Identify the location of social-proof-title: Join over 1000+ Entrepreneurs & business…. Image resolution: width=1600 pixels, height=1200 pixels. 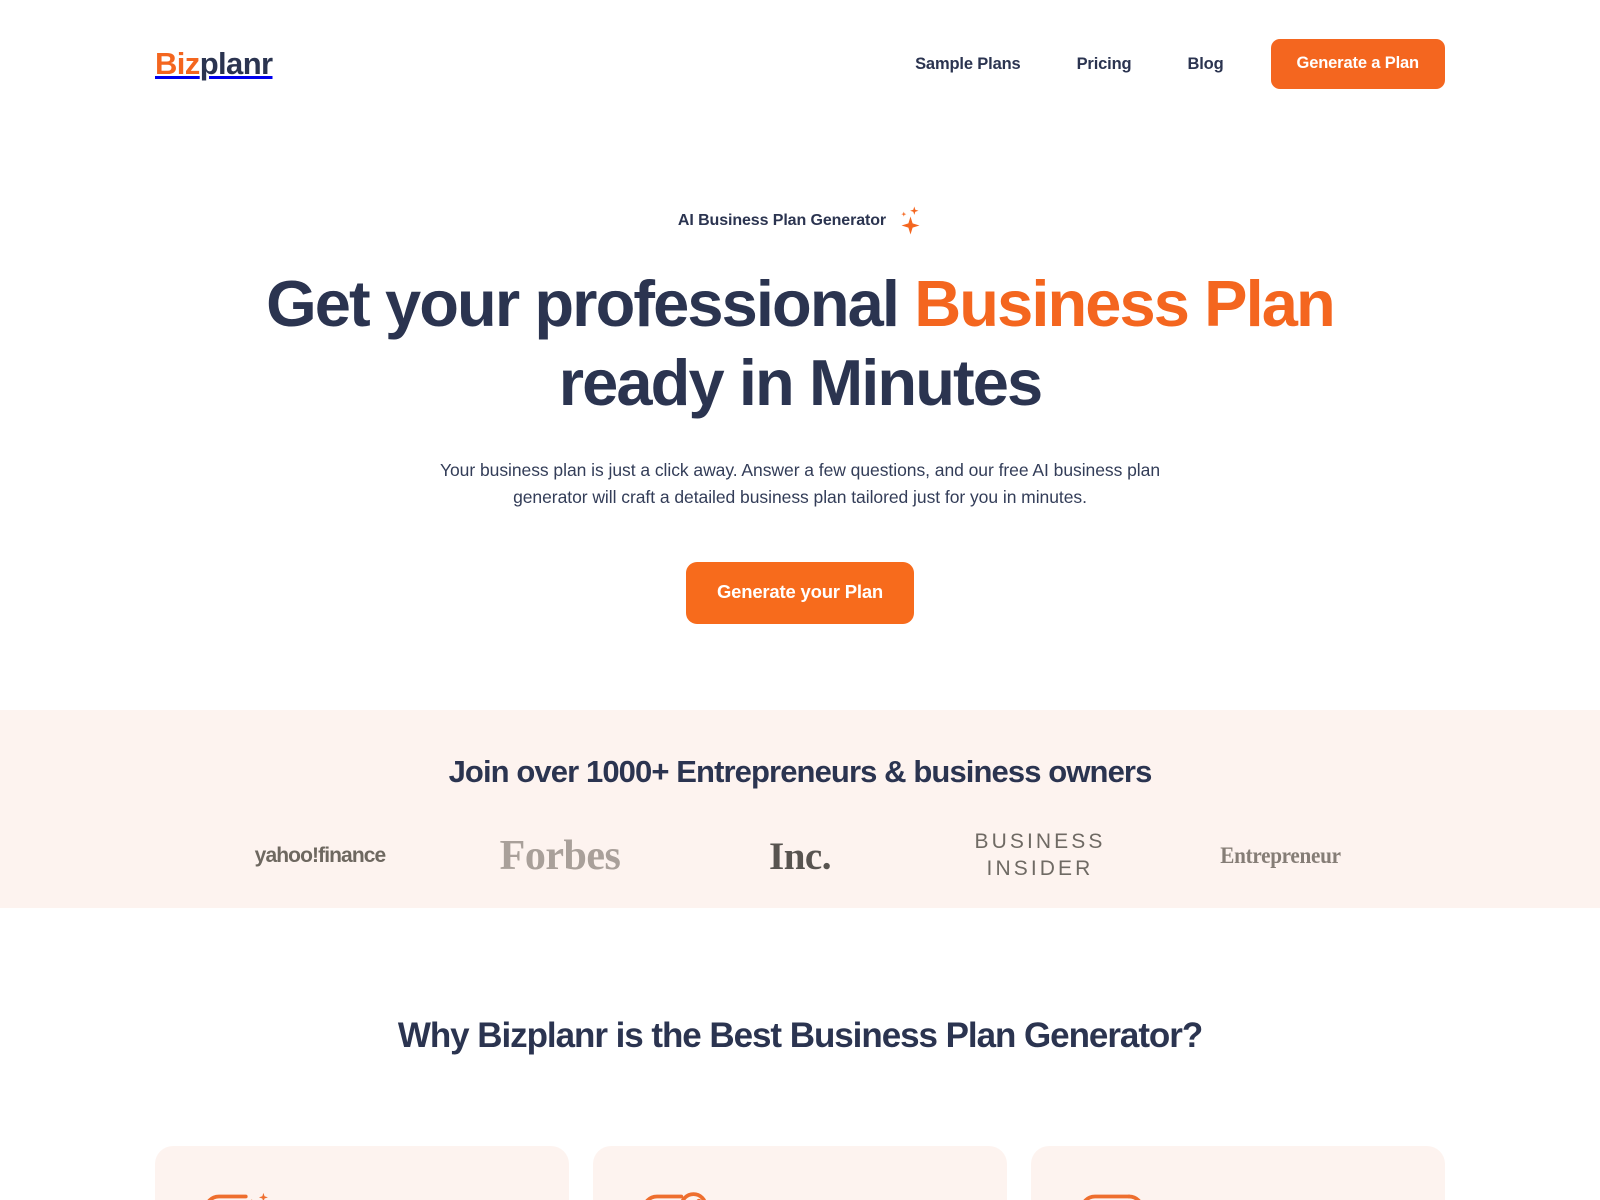
(800, 772).